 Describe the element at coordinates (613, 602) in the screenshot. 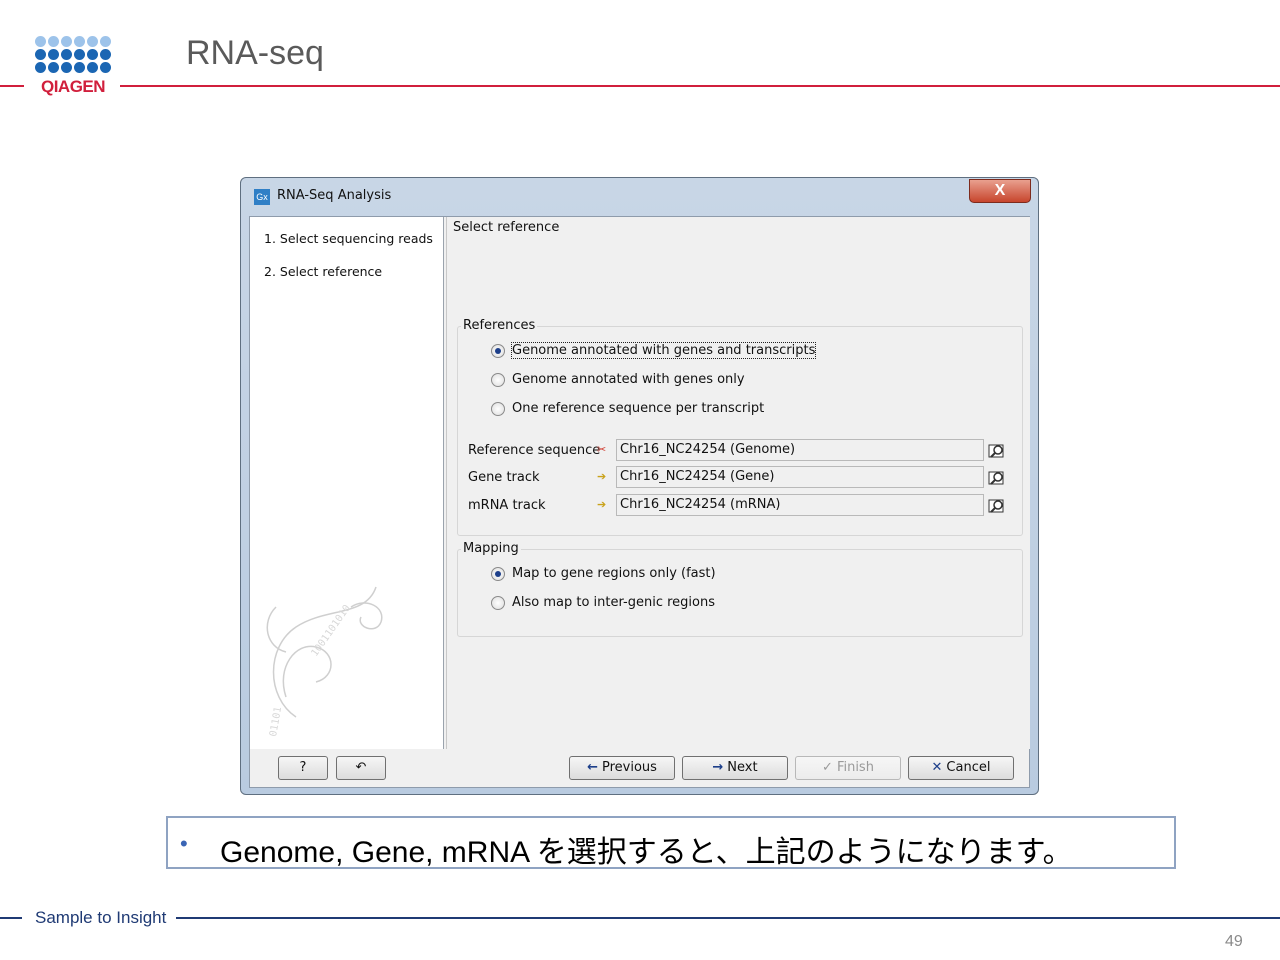

I see `map-intergenic-label: Also map to inter-genic regions` at that location.